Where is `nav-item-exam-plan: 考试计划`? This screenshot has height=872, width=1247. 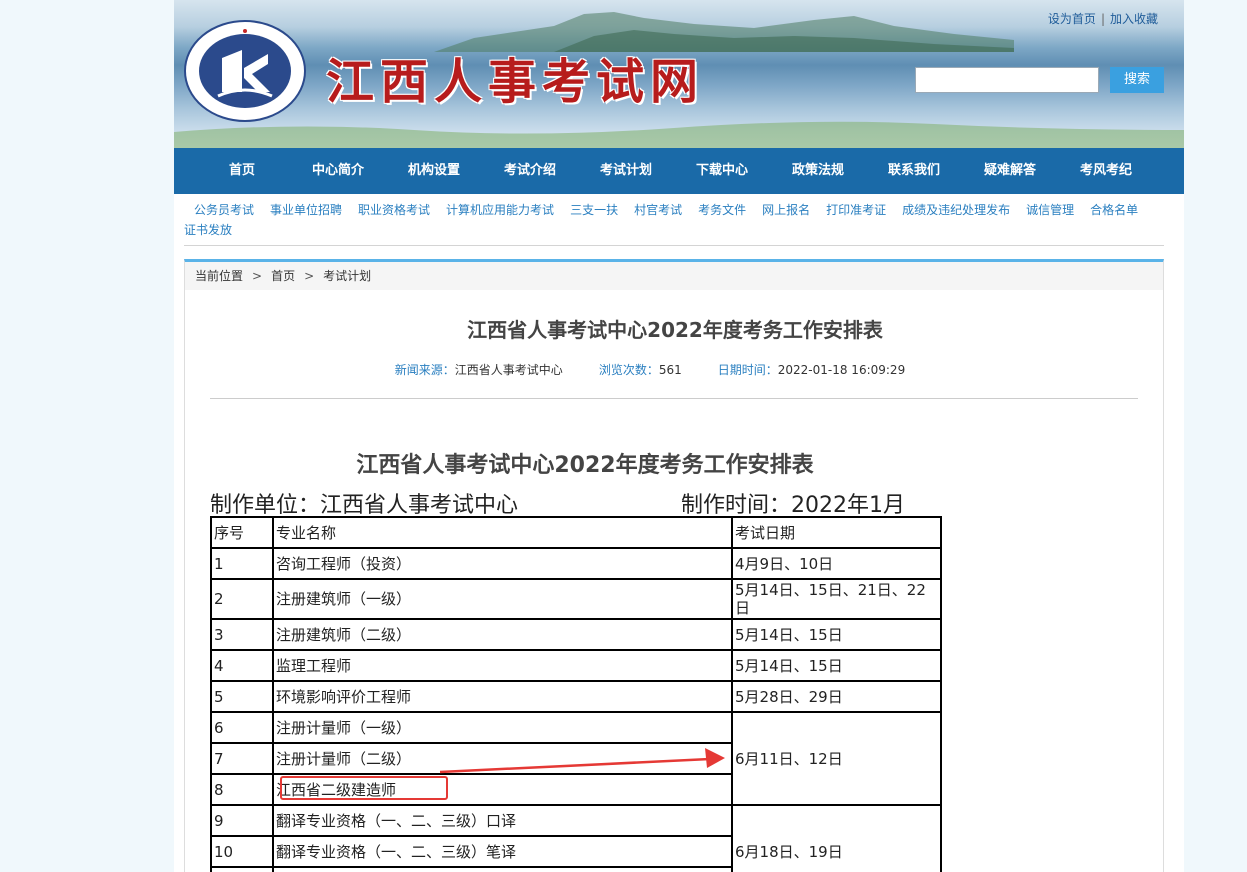
nav-item-exam-plan: 考试计划 is located at coordinates (626, 171).